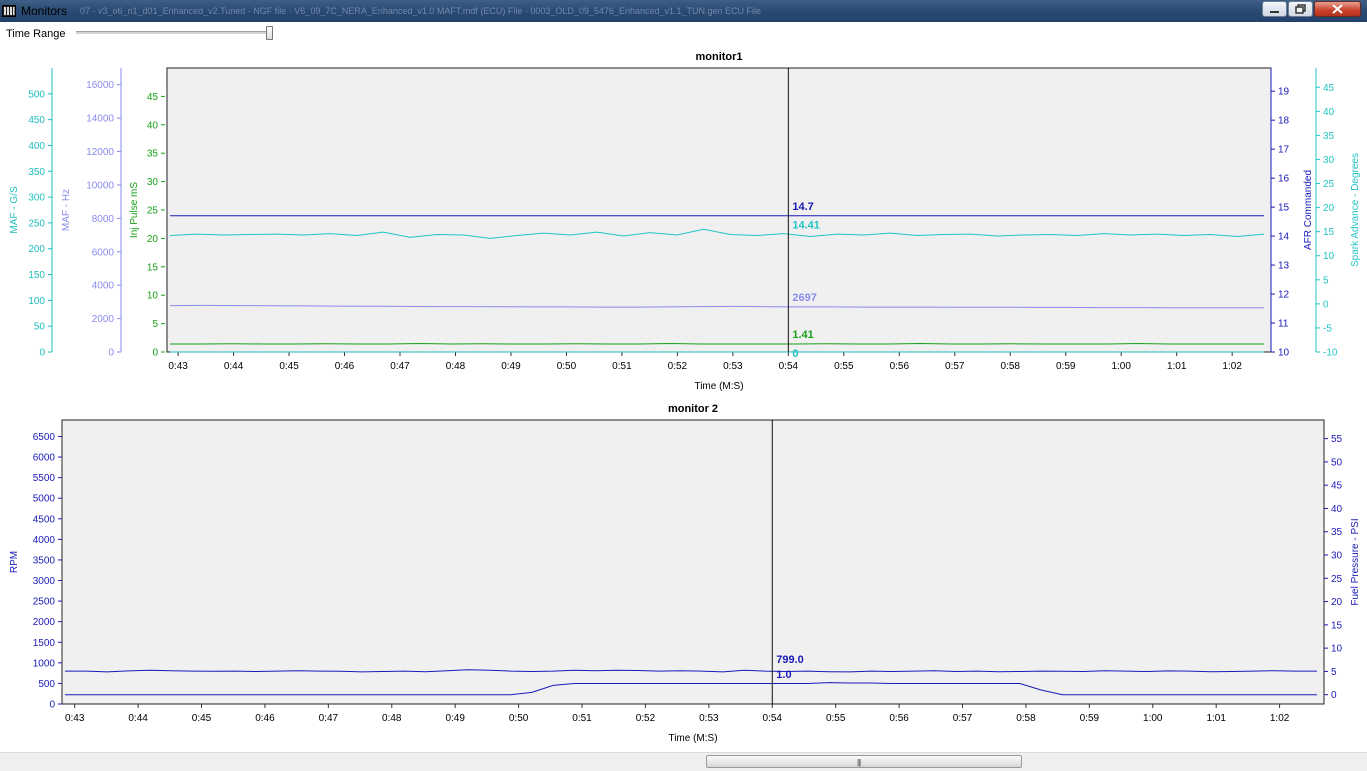  Describe the element at coordinates (1337, 556) in the screenshot. I see `fuel-tick-label: 30` at that location.